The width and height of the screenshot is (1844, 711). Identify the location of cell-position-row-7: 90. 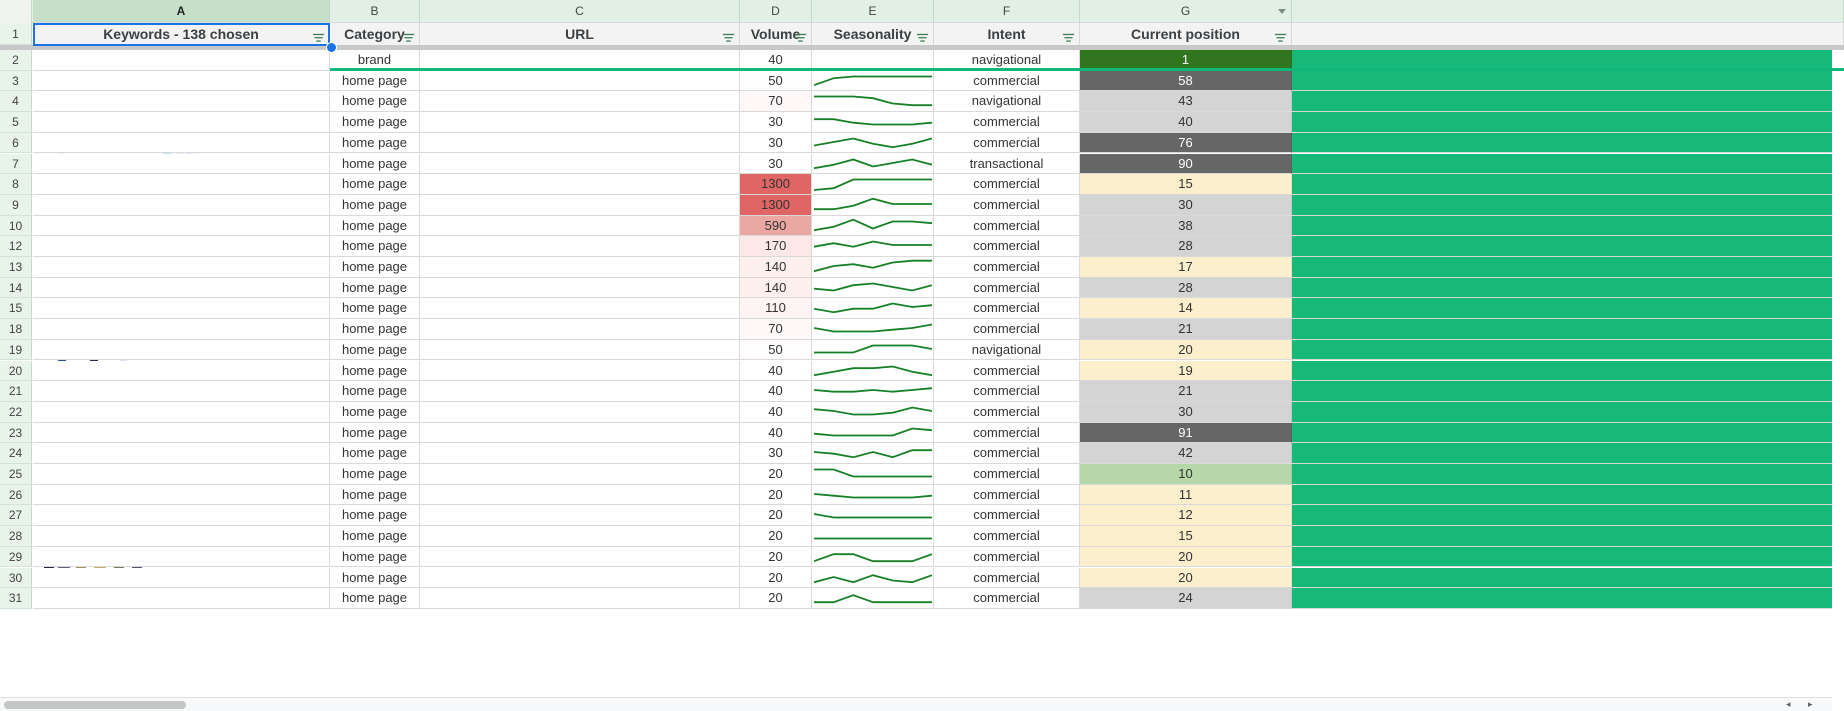
(1186, 164).